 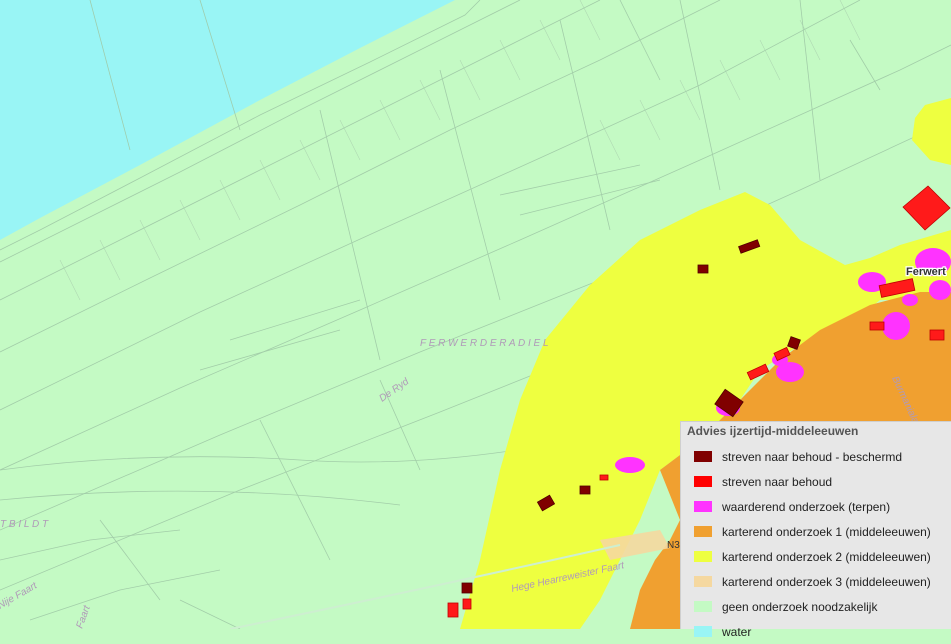 I want to click on legend-label: streven naar behoud, so click(x=777, y=481).